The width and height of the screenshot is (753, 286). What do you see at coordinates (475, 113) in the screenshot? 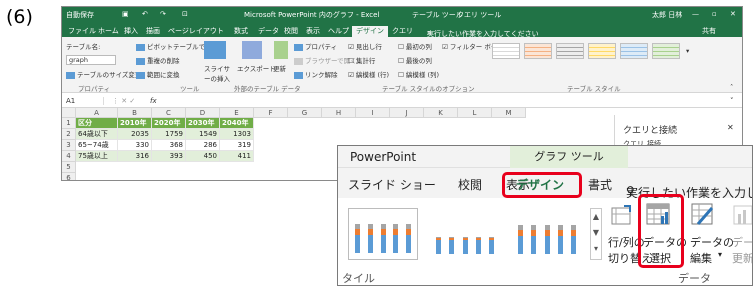
I see `column-header: L` at bounding box center [475, 113].